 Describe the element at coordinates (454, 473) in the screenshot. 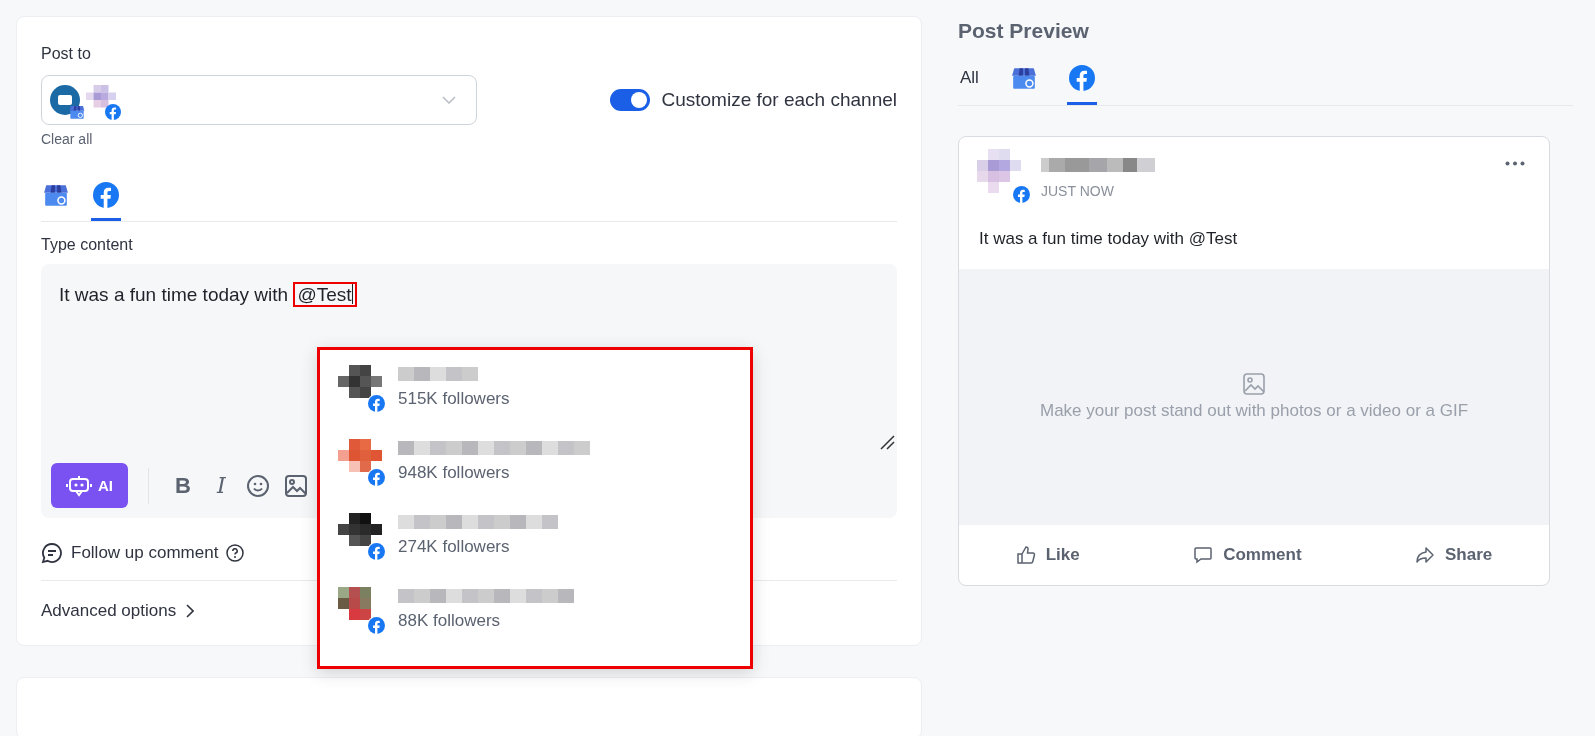

I see `follower-count: 948K followers` at that location.